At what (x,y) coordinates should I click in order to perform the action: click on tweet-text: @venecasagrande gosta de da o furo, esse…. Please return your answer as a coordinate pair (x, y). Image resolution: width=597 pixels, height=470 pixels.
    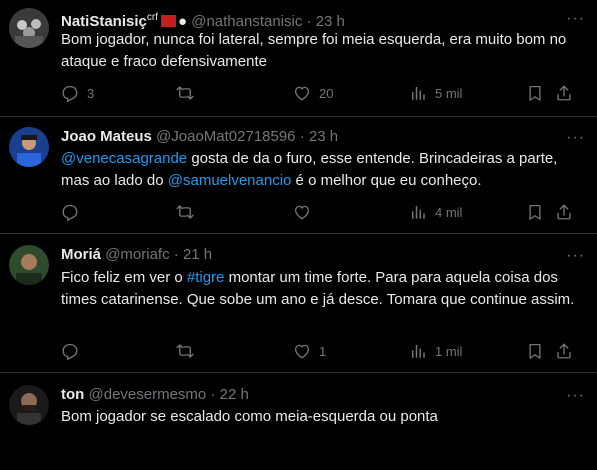
    Looking at the image, I should click on (319, 170).